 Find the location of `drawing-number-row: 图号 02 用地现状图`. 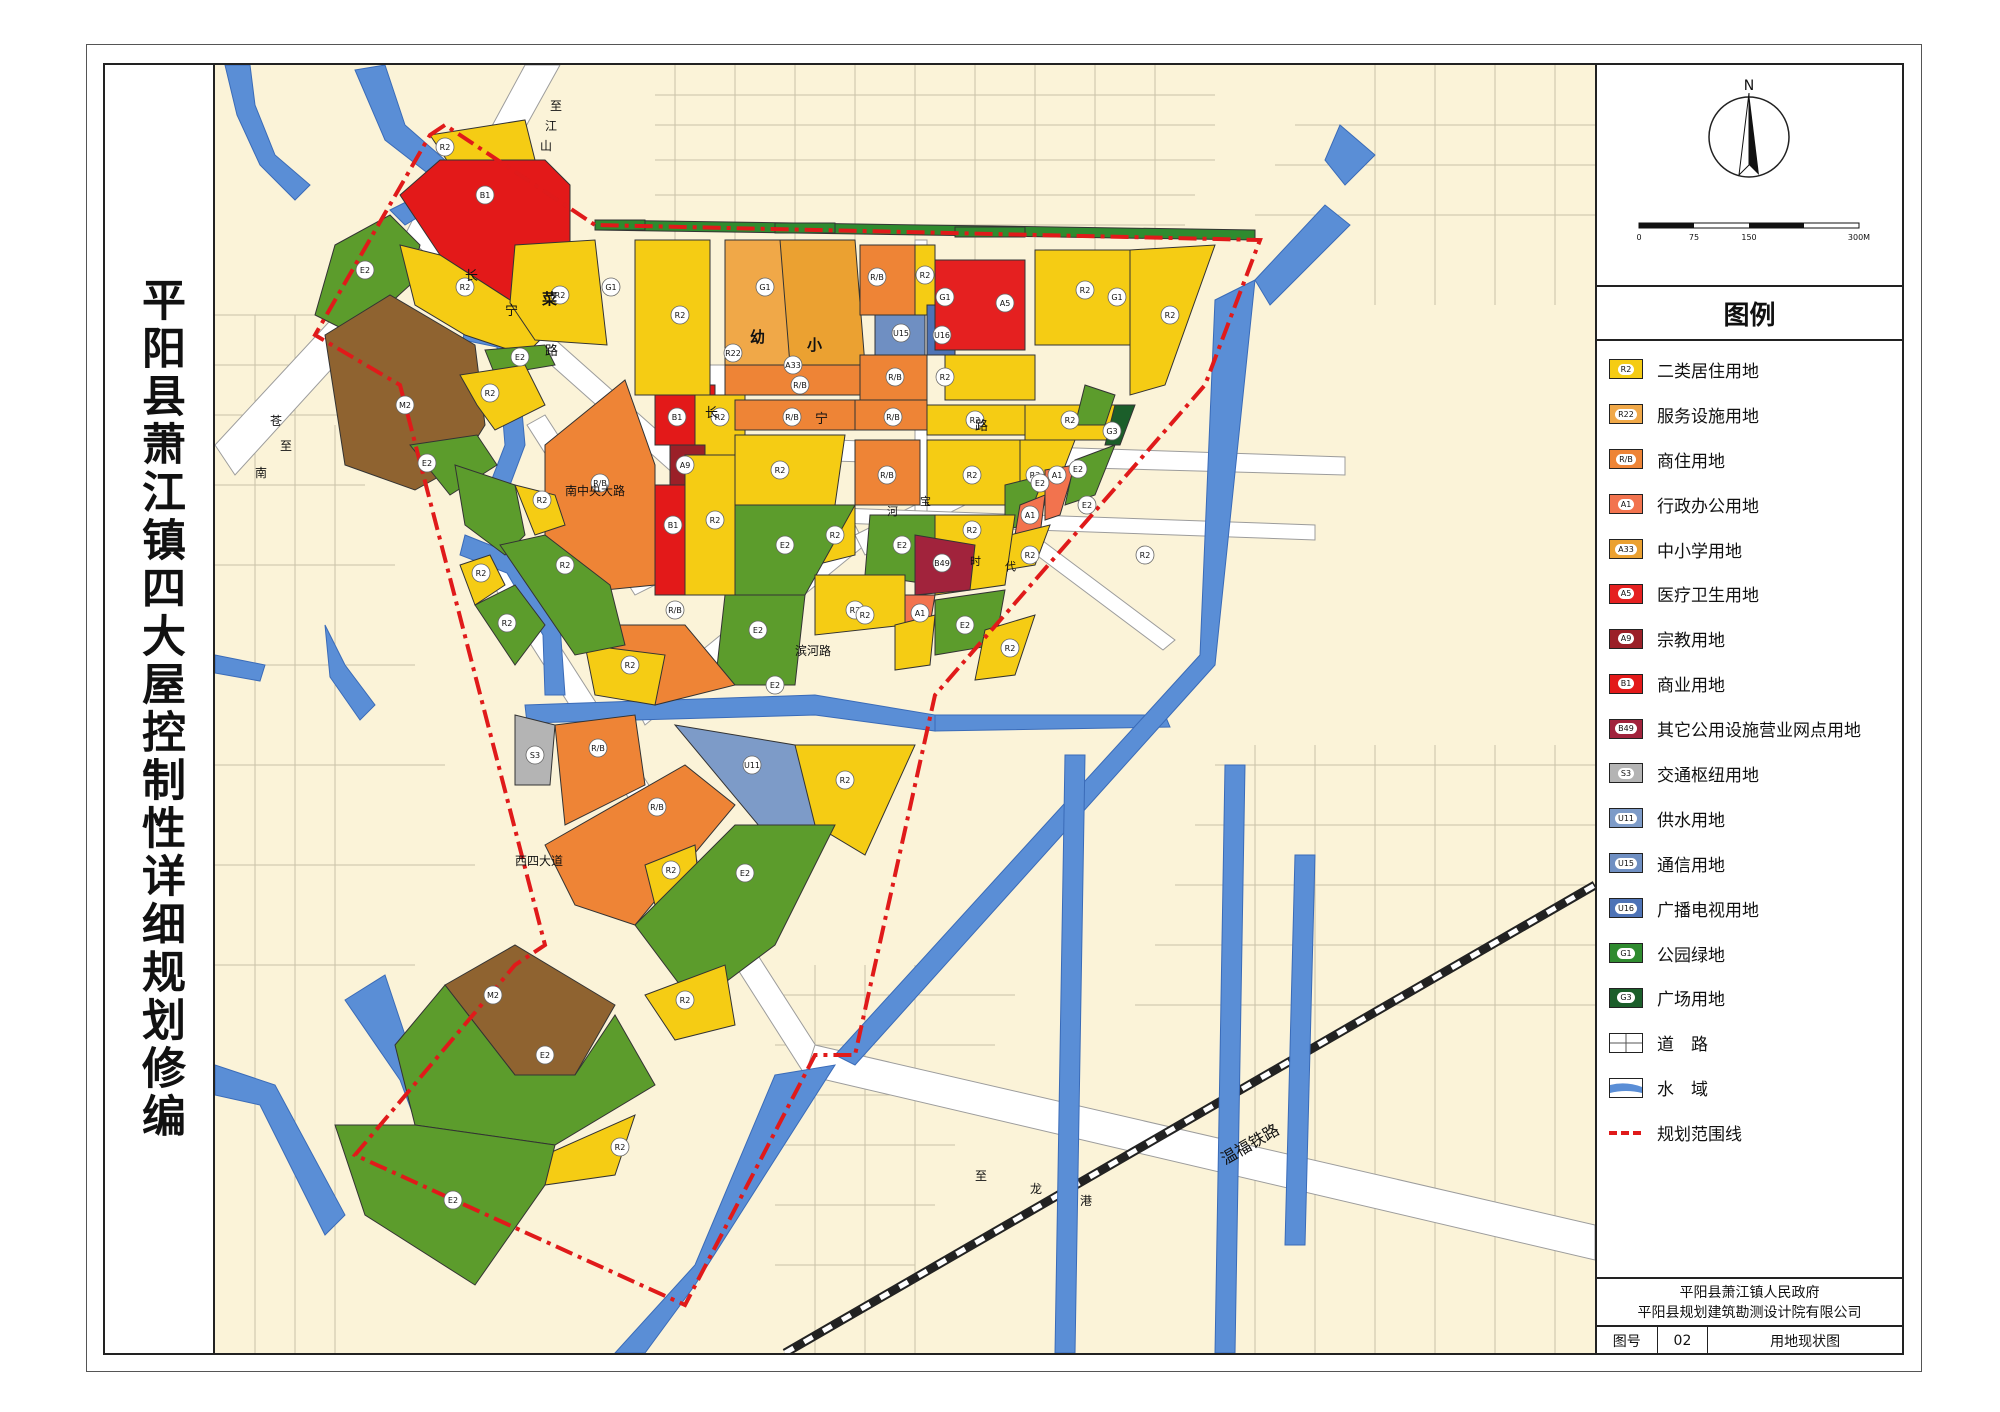

drawing-number-row: 图号 02 用地现状图 is located at coordinates (1749, 1340).